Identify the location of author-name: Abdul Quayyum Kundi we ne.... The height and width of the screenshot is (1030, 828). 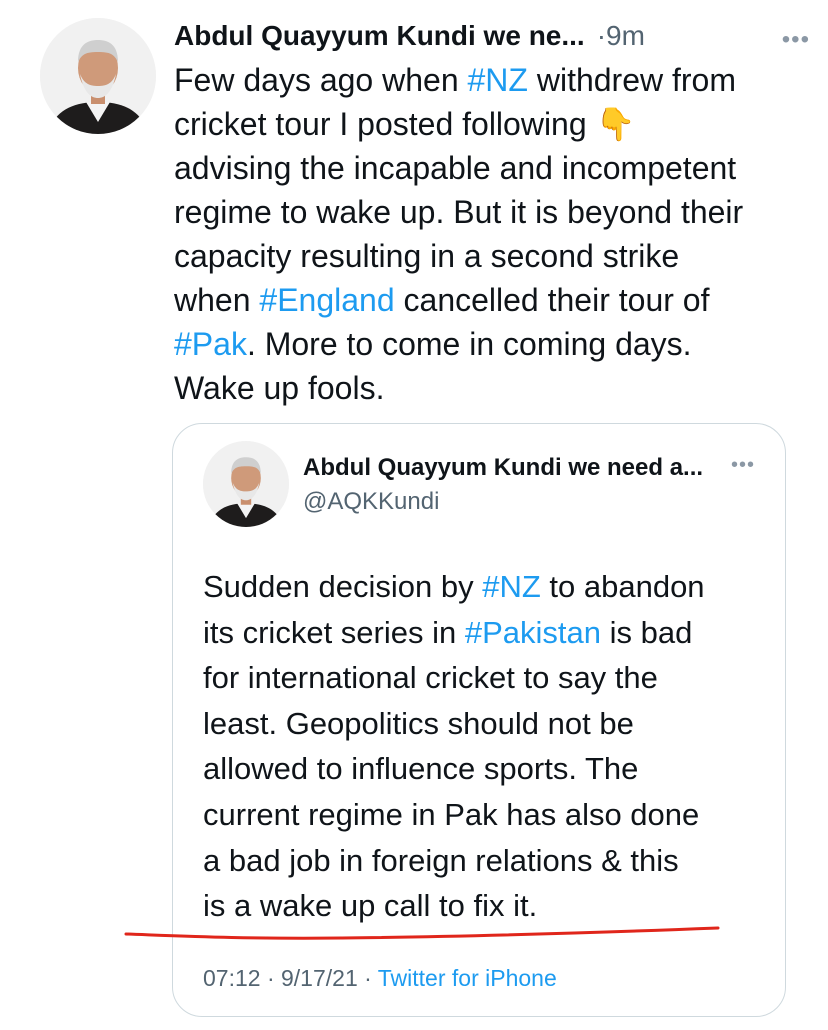
(379, 36).